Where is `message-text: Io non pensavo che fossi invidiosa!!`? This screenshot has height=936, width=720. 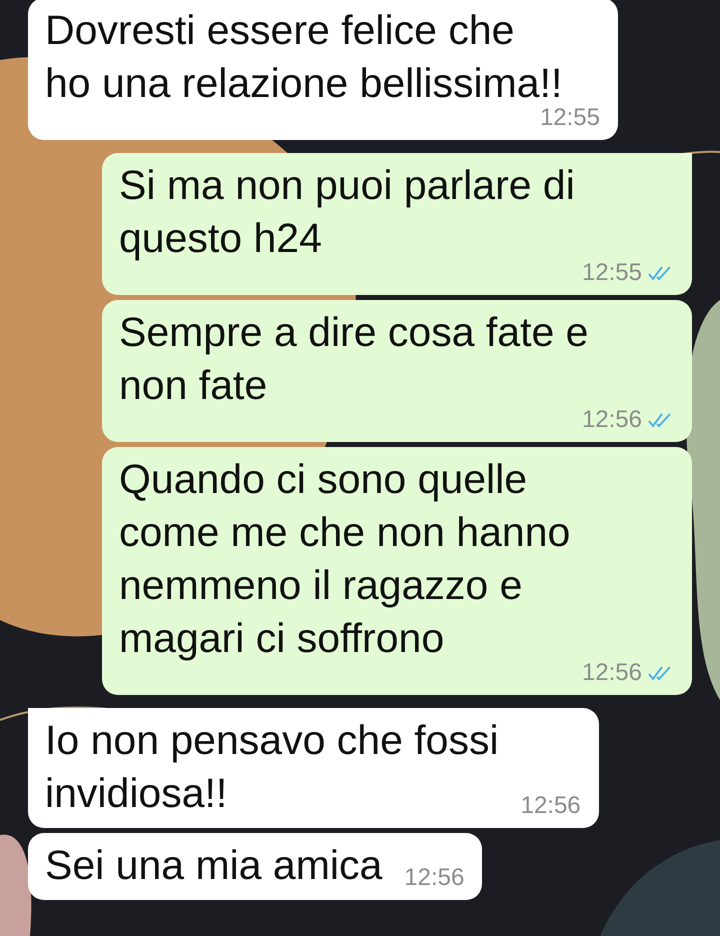
message-text: Io non pensavo che fossi invidiosa!! is located at coordinates (272, 767).